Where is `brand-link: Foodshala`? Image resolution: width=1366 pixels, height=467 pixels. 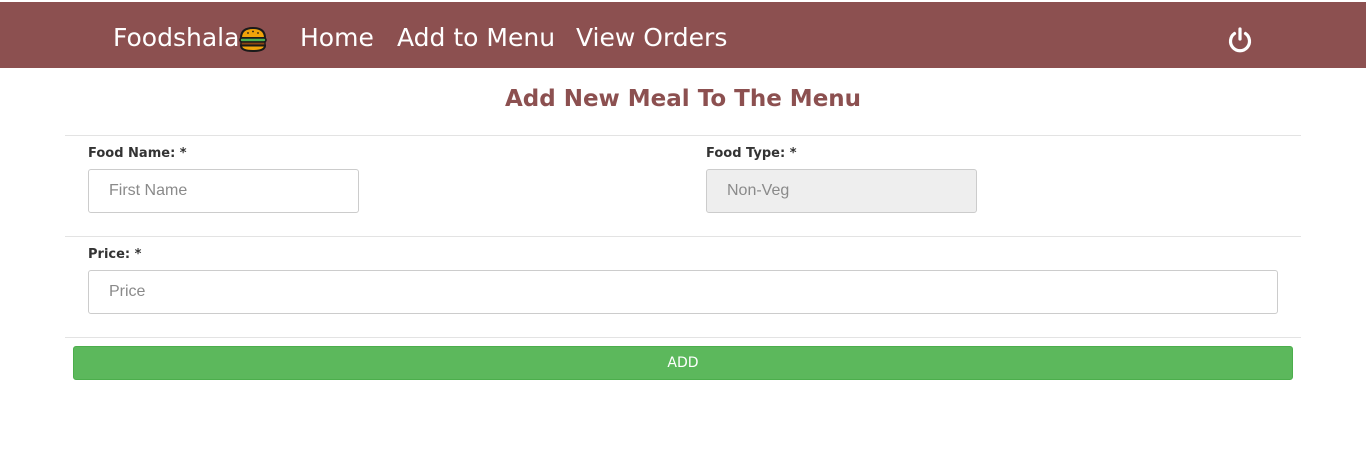
brand-link: Foodshala is located at coordinates (176, 35).